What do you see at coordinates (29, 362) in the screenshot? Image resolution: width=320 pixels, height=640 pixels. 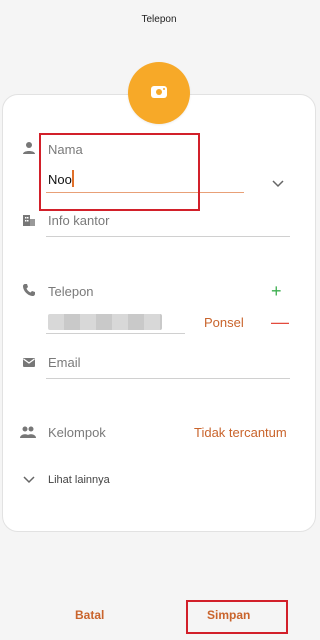 I see `mail-icon` at bounding box center [29, 362].